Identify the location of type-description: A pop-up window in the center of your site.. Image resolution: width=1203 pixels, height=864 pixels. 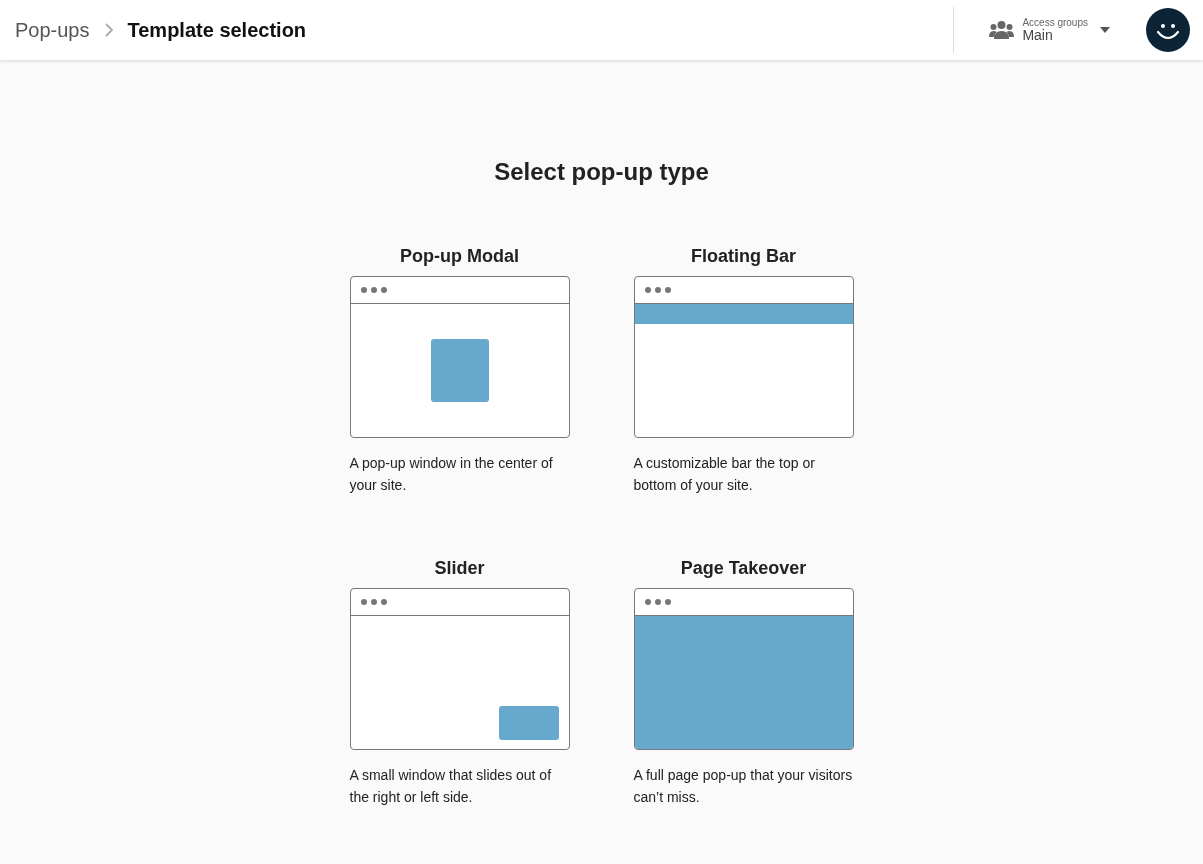
(451, 474).